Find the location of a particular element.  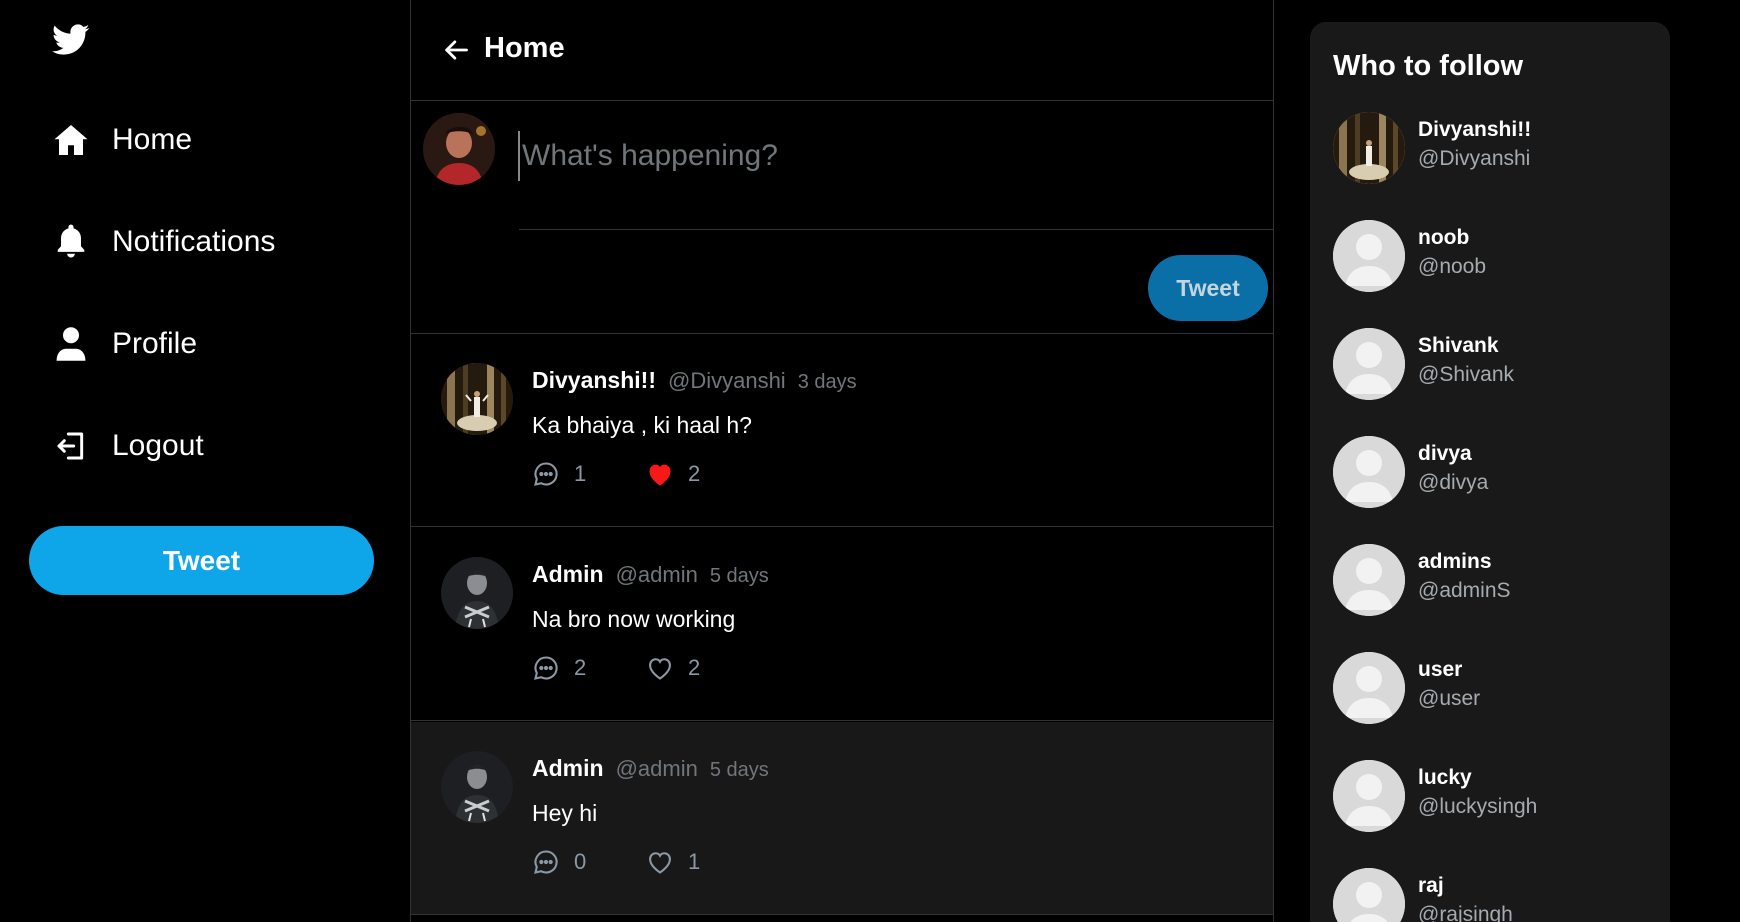

follow-handle: @user is located at coordinates (1449, 698).